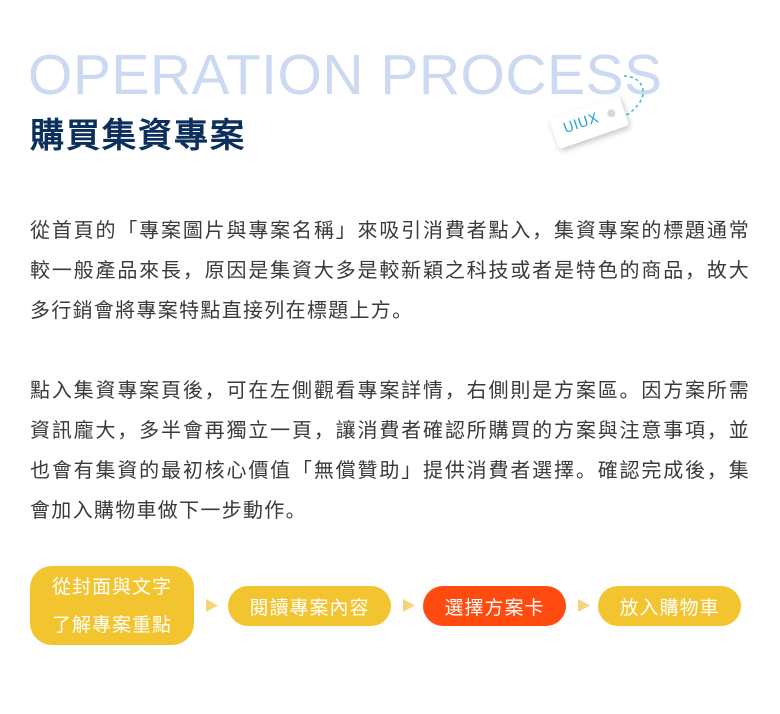 Image resolution: width=780 pixels, height=714 pixels. What do you see at coordinates (581, 124) in the screenshot?
I see `tag-label: UIUX` at bounding box center [581, 124].